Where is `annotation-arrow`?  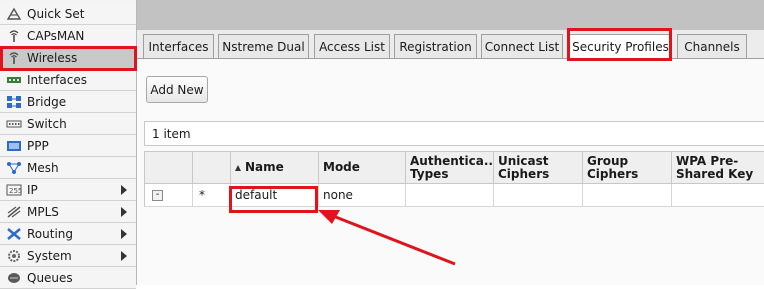 annotation-arrow is located at coordinates (387, 238).